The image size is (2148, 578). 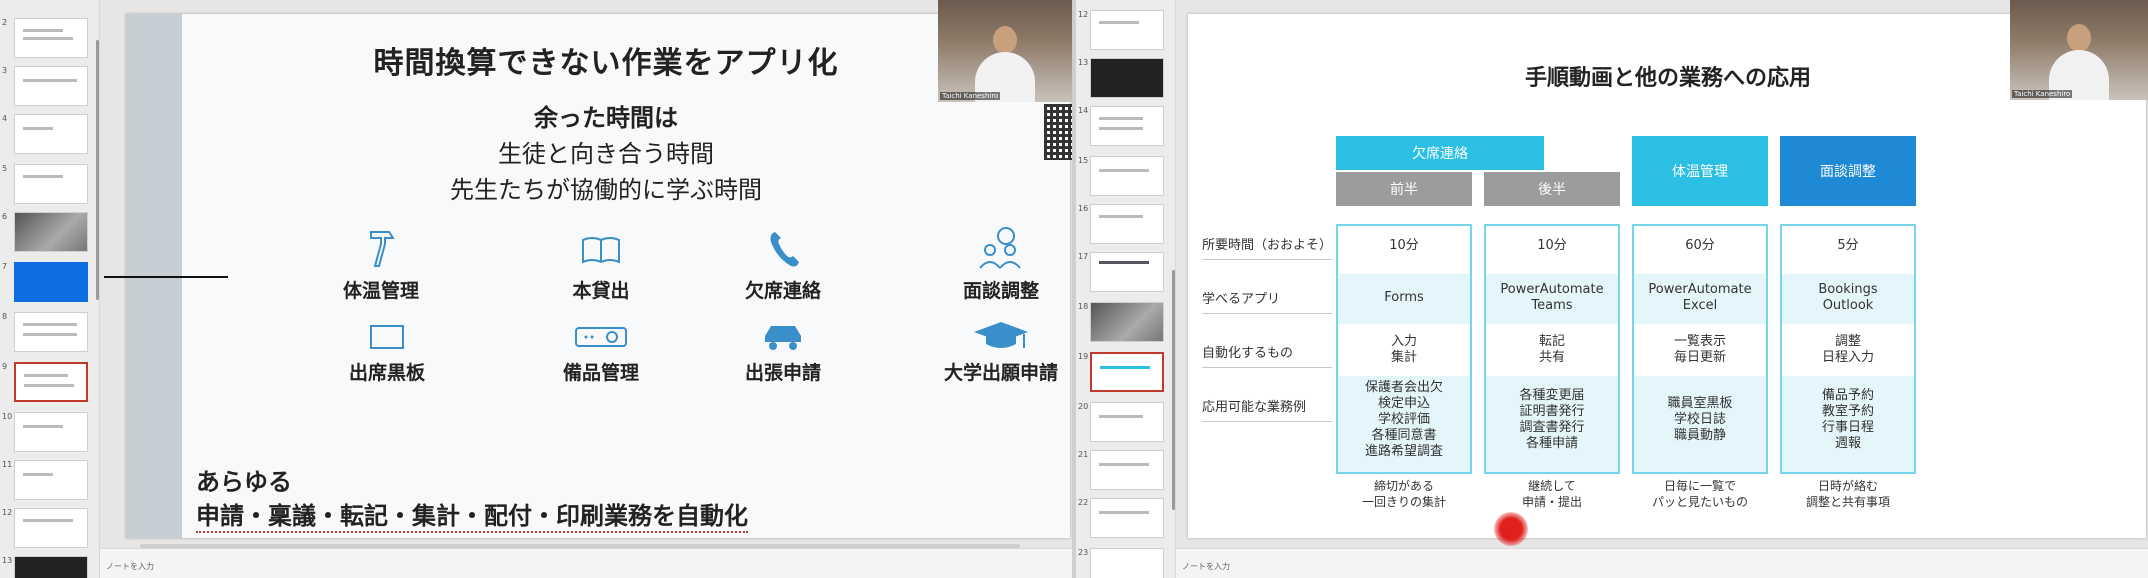 What do you see at coordinates (1699, 419) in the screenshot?
I see `cell-example: 学校日誌` at bounding box center [1699, 419].